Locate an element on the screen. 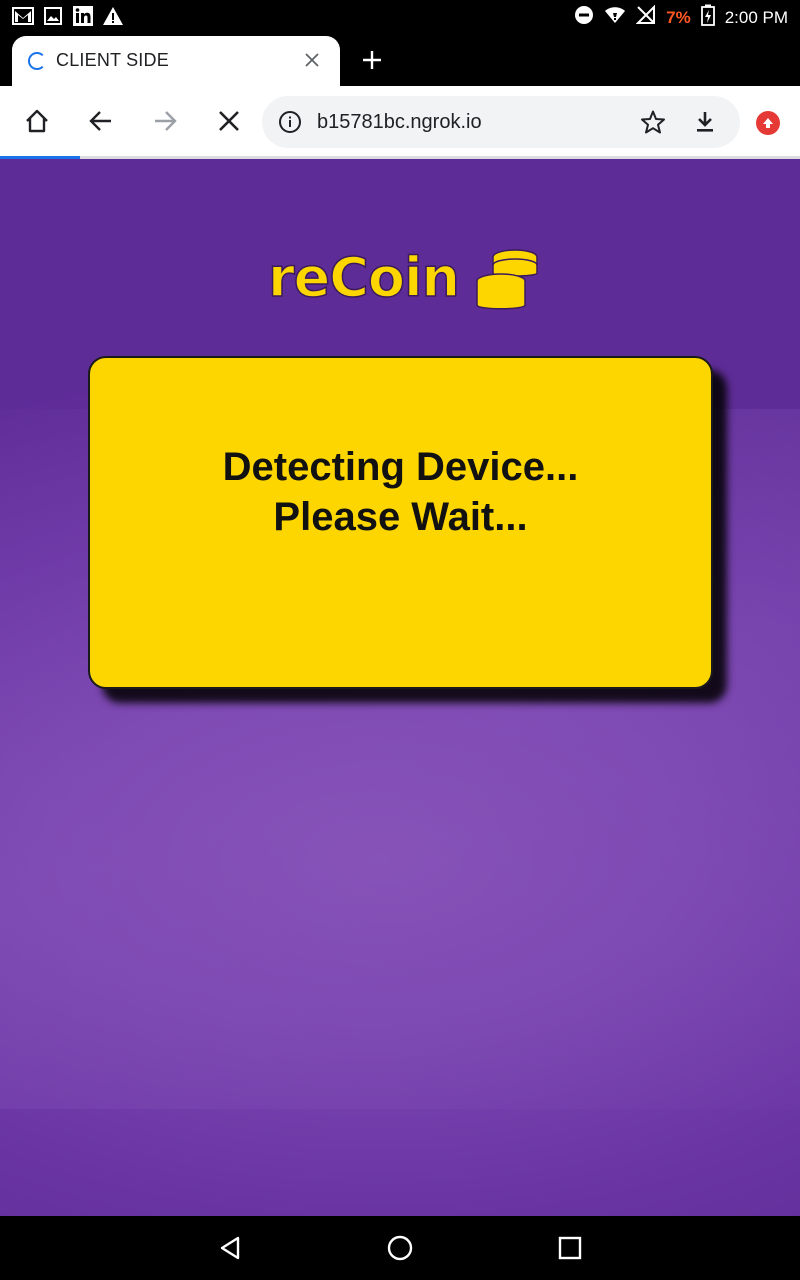 The width and height of the screenshot is (800, 1280). stop-loading-button is located at coordinates (229, 121).